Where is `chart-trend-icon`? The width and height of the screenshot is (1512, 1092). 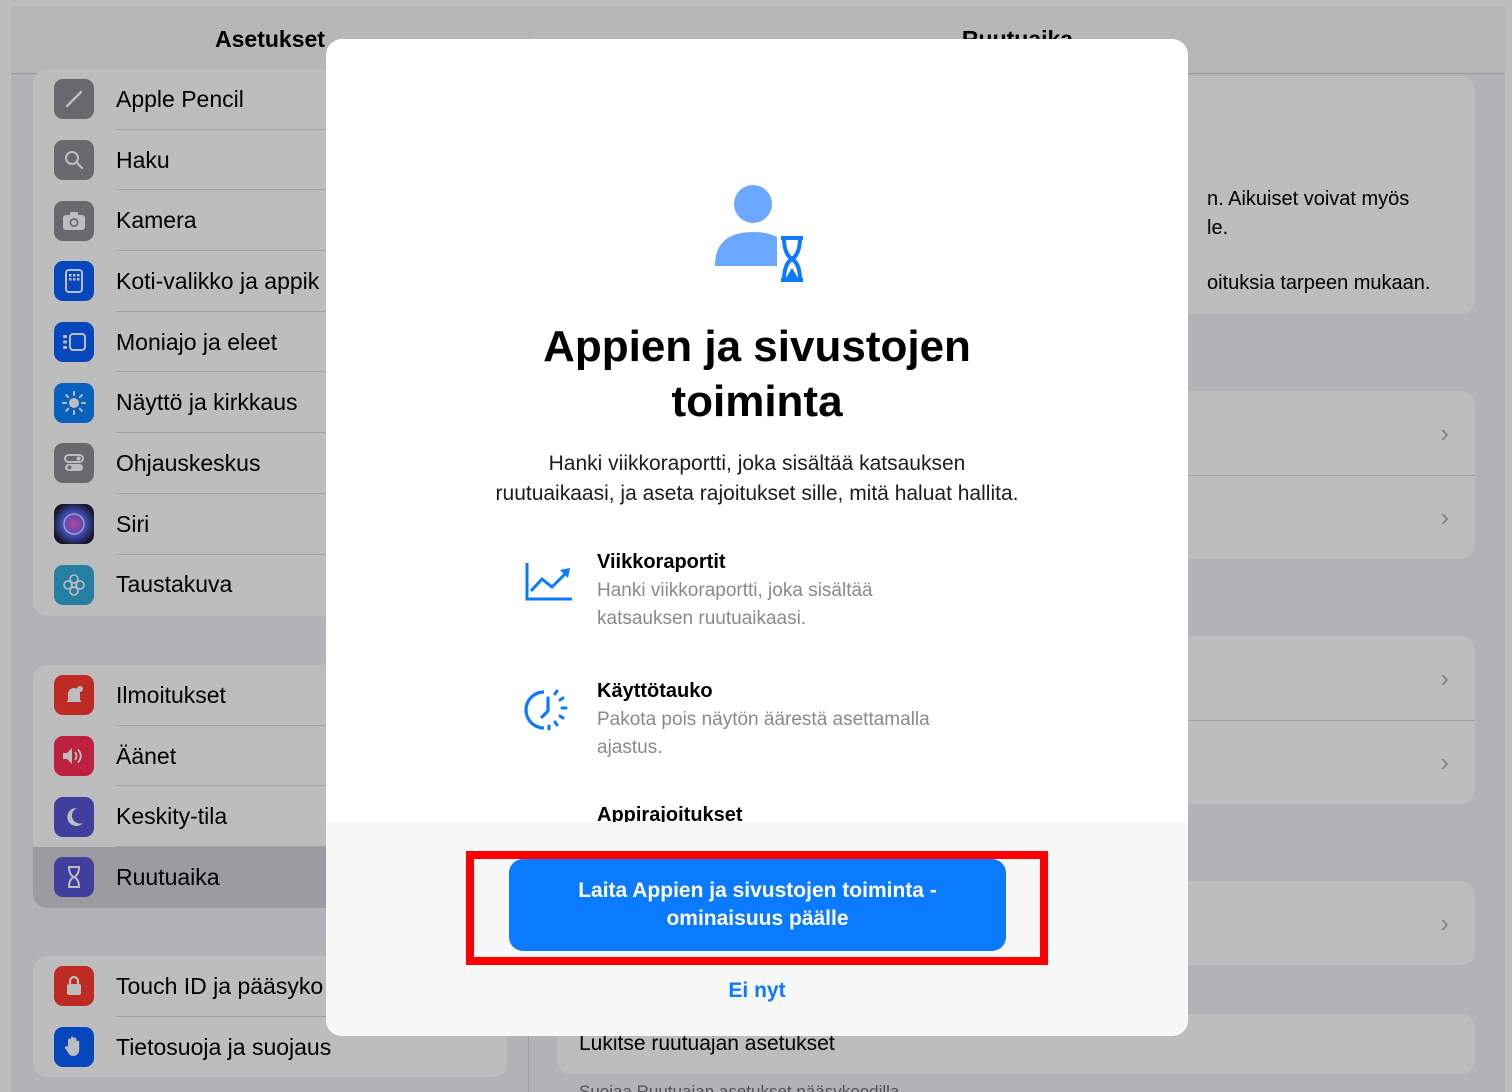
chart-trend-icon is located at coordinates (548, 581).